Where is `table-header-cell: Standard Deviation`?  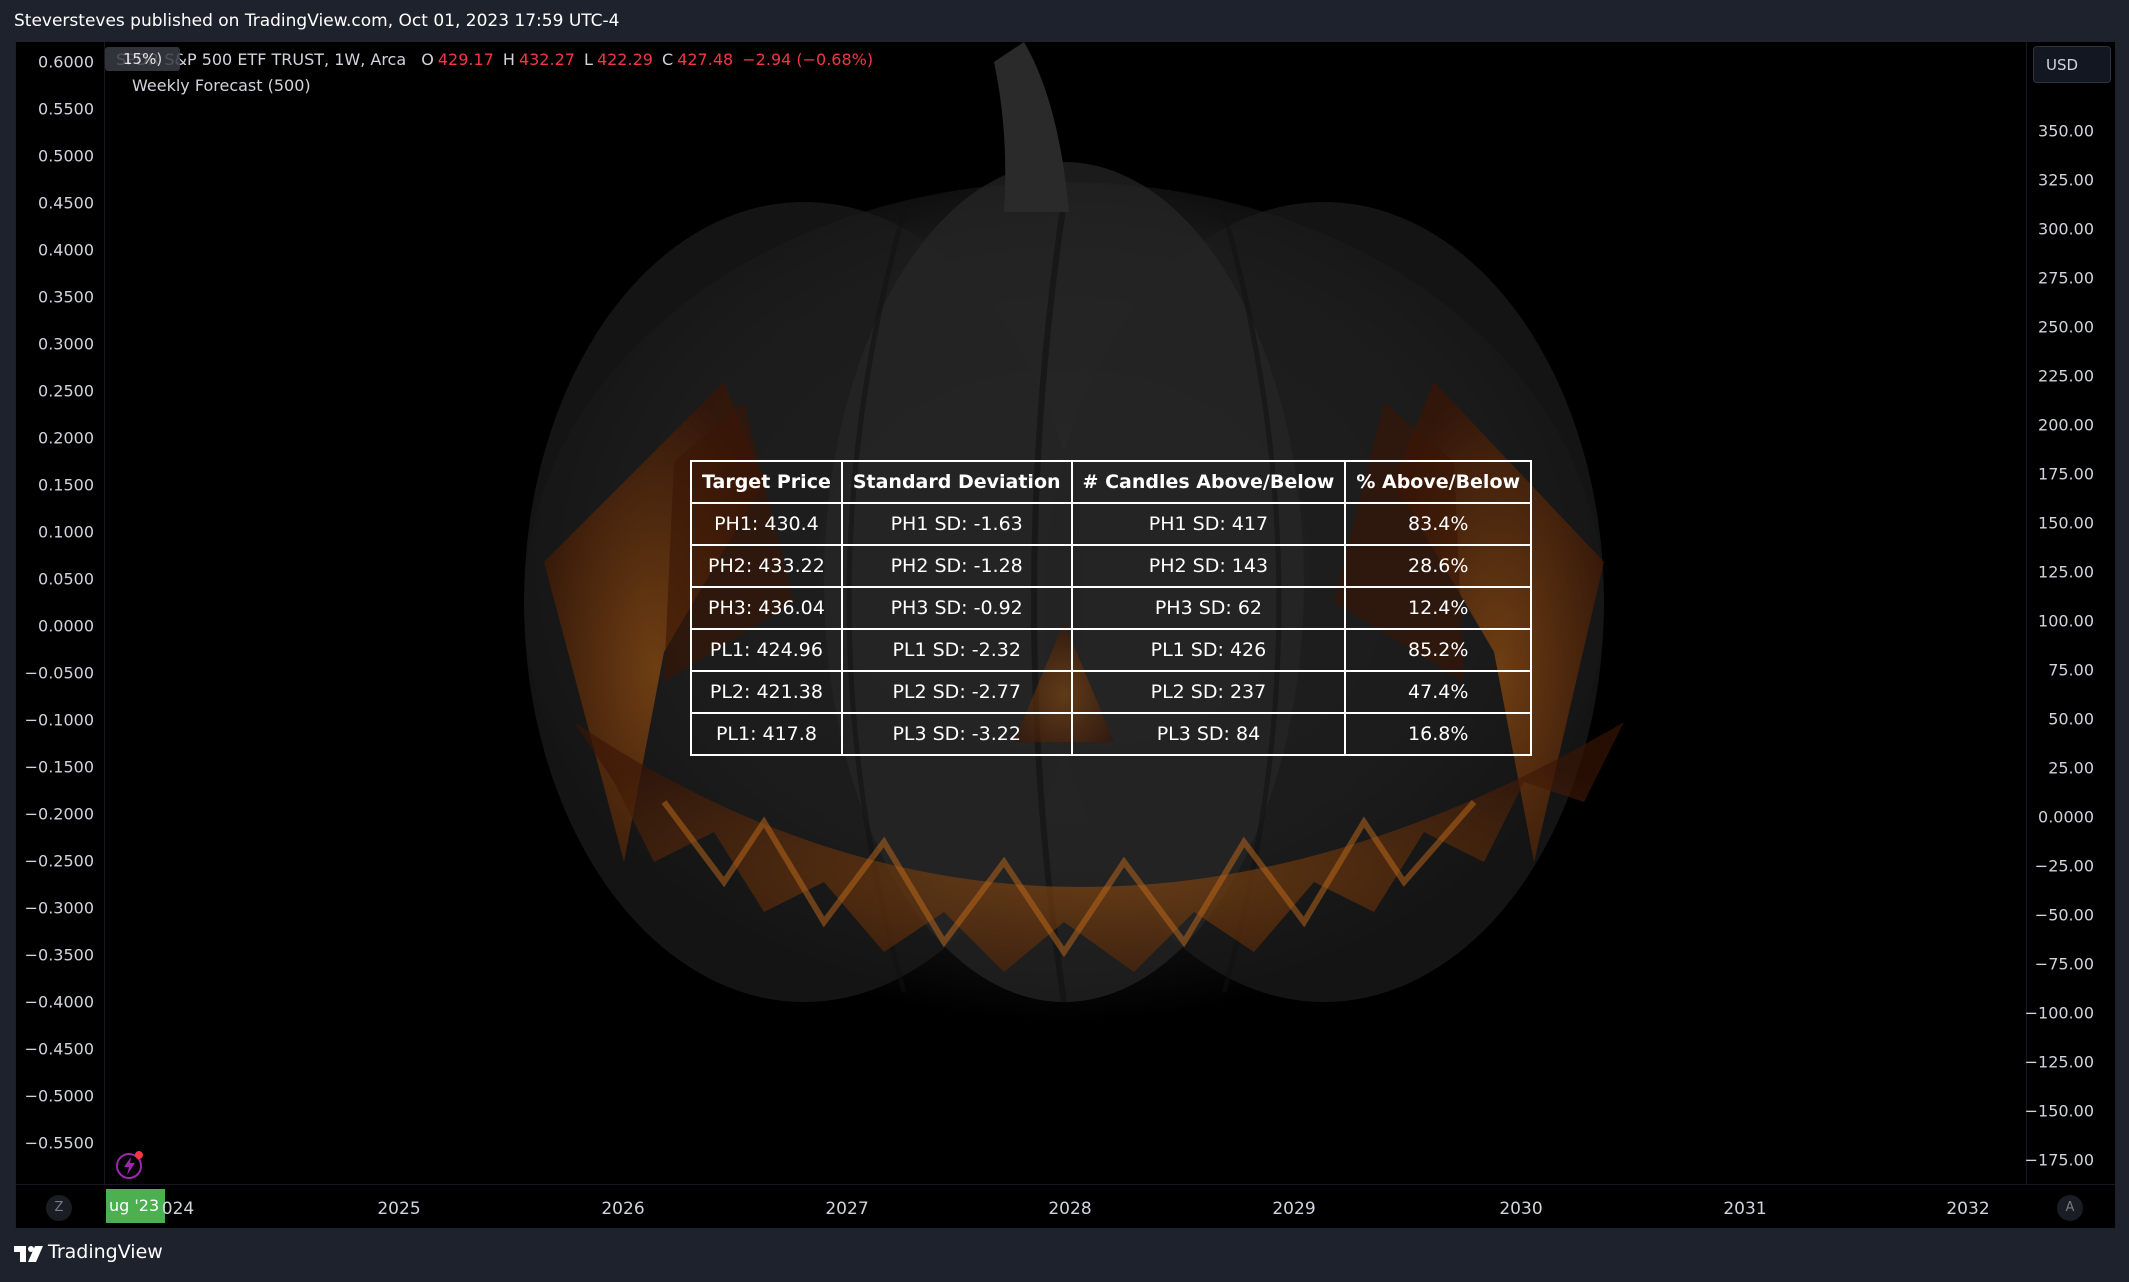
table-header-cell: Standard Deviation is located at coordinates (956, 482).